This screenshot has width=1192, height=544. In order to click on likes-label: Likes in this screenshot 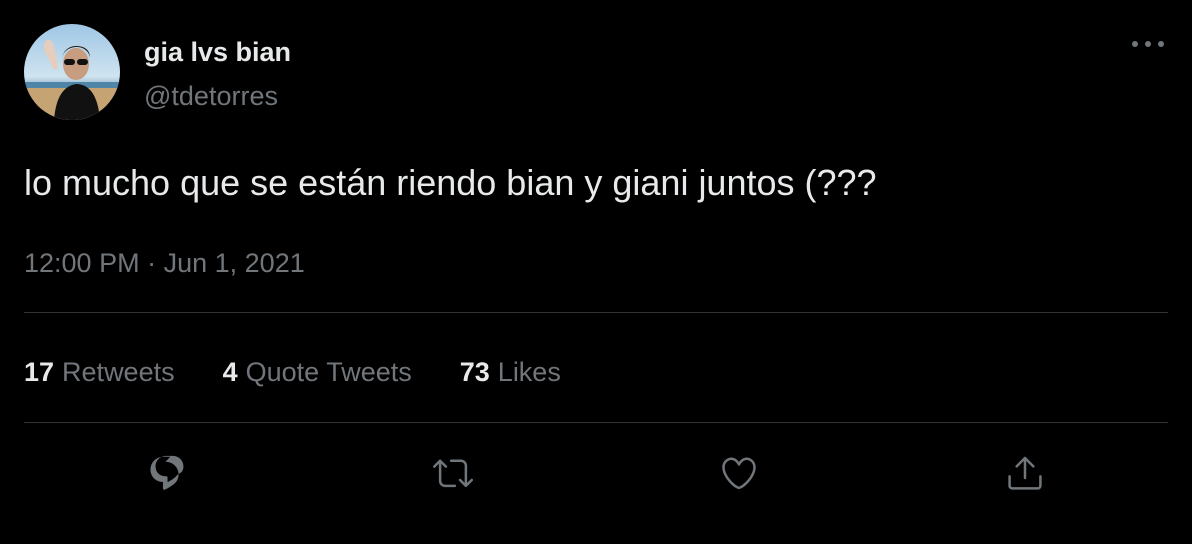, I will do `click(529, 372)`.